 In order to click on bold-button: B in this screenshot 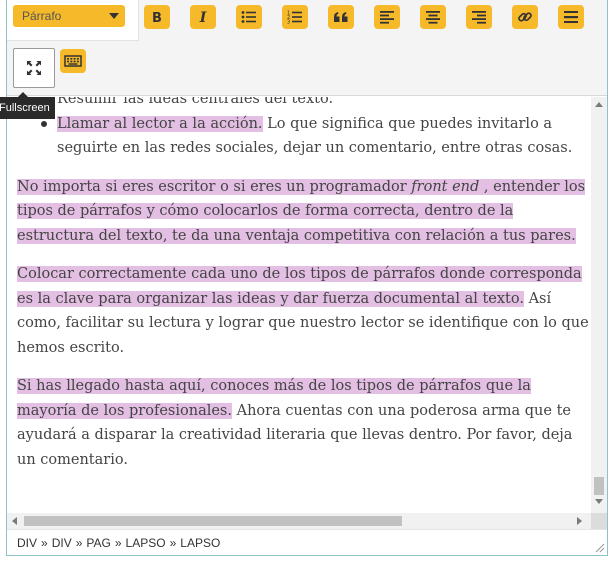, I will do `click(157, 17)`.